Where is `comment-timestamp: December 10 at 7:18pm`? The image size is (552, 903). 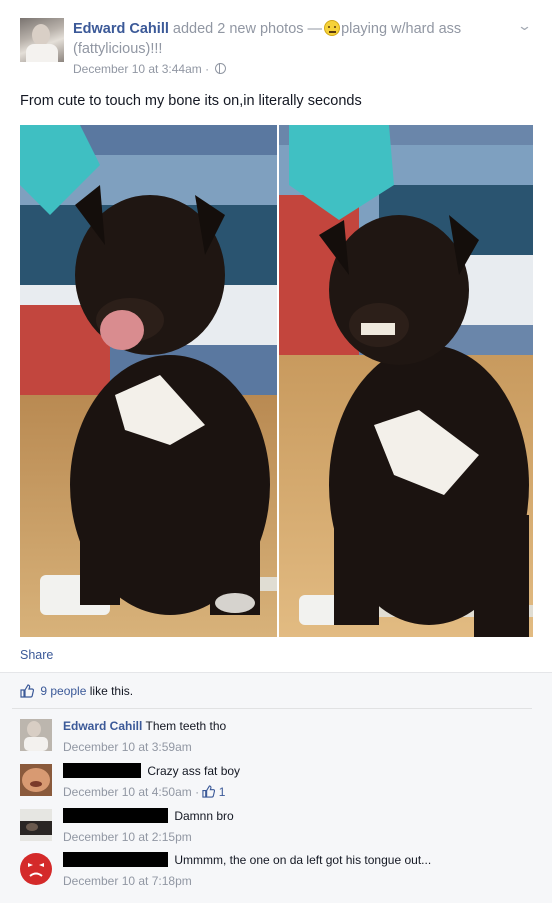 comment-timestamp: December 10 at 7:18pm is located at coordinates (127, 881).